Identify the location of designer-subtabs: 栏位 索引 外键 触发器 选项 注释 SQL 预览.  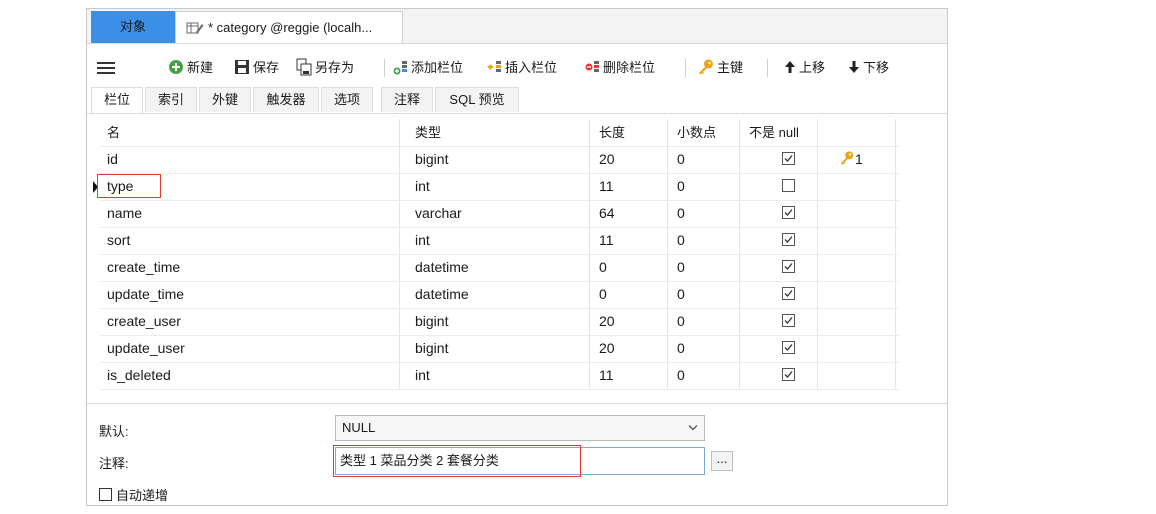
(517, 100).